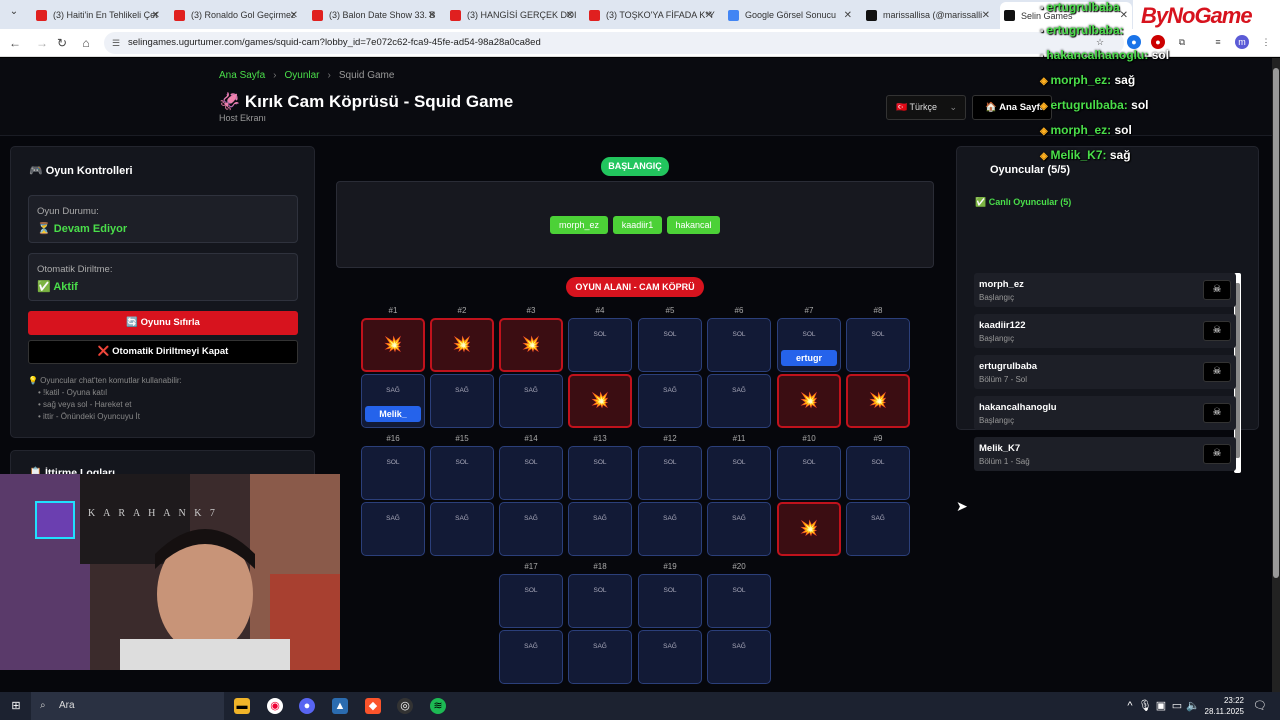  I want to click on bynogame-logo: ByNoGame, so click(1206, 16).